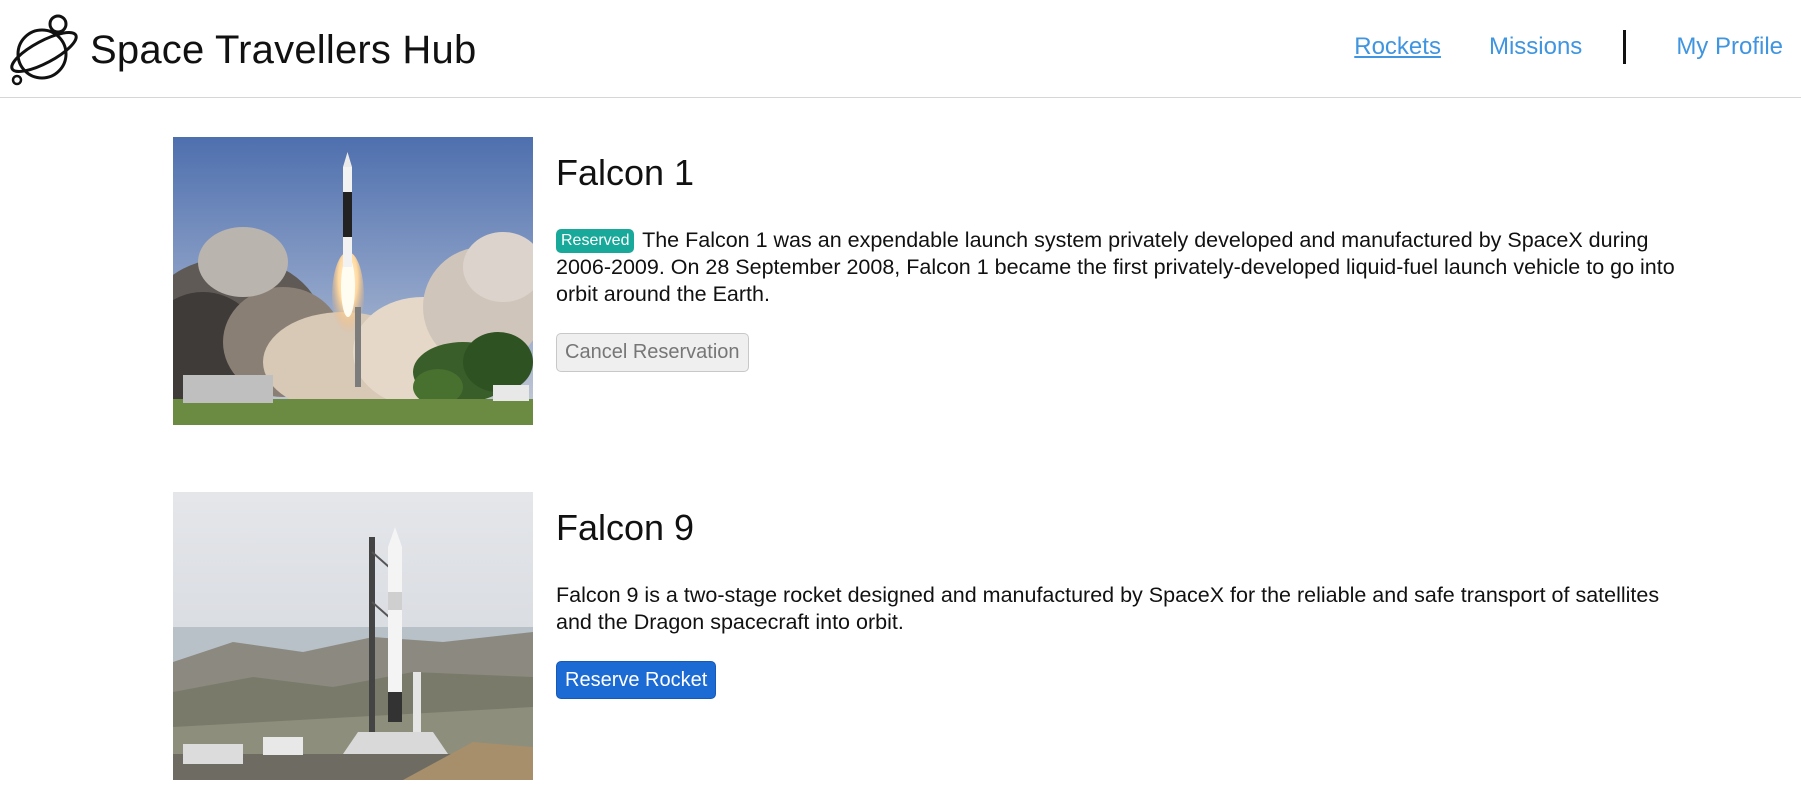 The height and width of the screenshot is (800, 1801). I want to click on app-title: Space Travellers Hub, so click(283, 49).